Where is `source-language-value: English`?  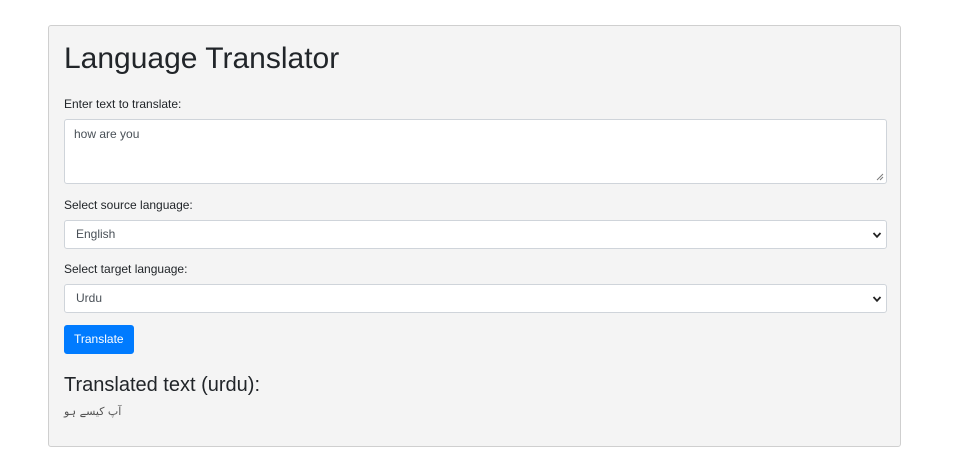 source-language-value: English is located at coordinates (96, 234).